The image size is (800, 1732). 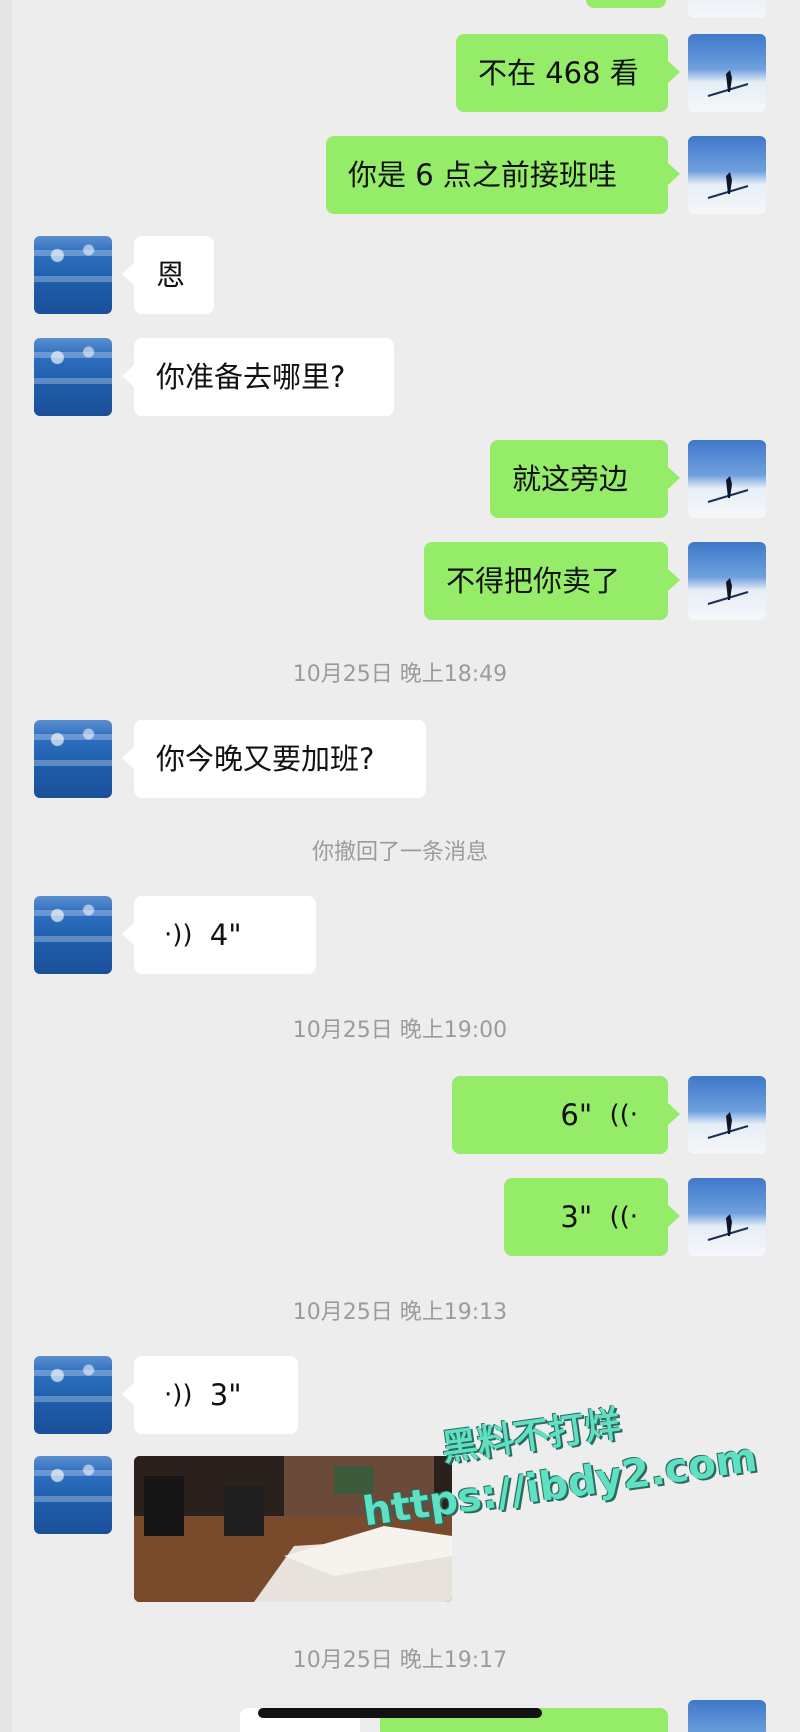 I want to click on message-bubble: 你准备去哪里?, so click(x=258, y=377).